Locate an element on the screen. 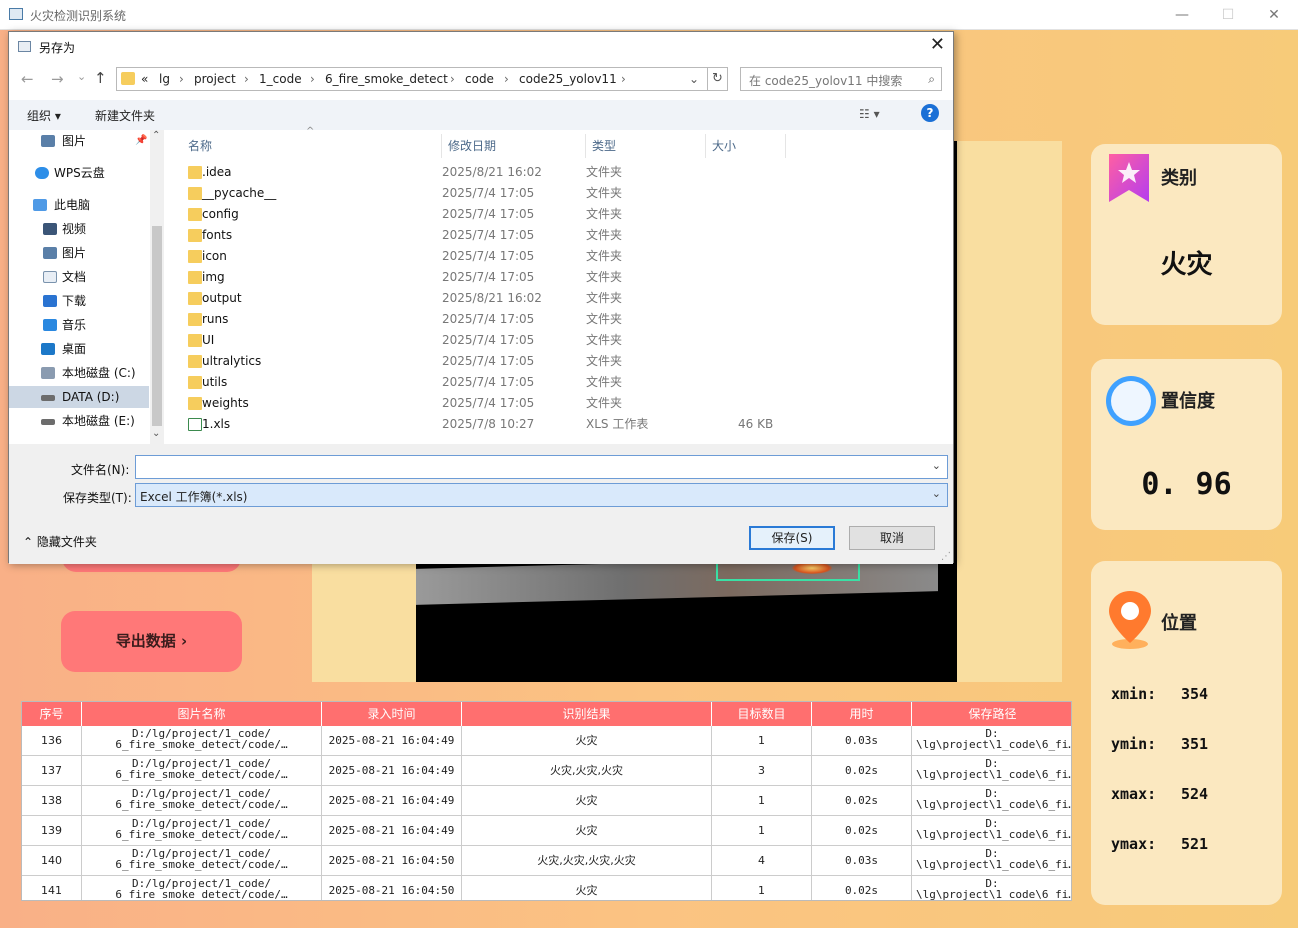  column-date: 修改日期 is located at coordinates (514, 146).